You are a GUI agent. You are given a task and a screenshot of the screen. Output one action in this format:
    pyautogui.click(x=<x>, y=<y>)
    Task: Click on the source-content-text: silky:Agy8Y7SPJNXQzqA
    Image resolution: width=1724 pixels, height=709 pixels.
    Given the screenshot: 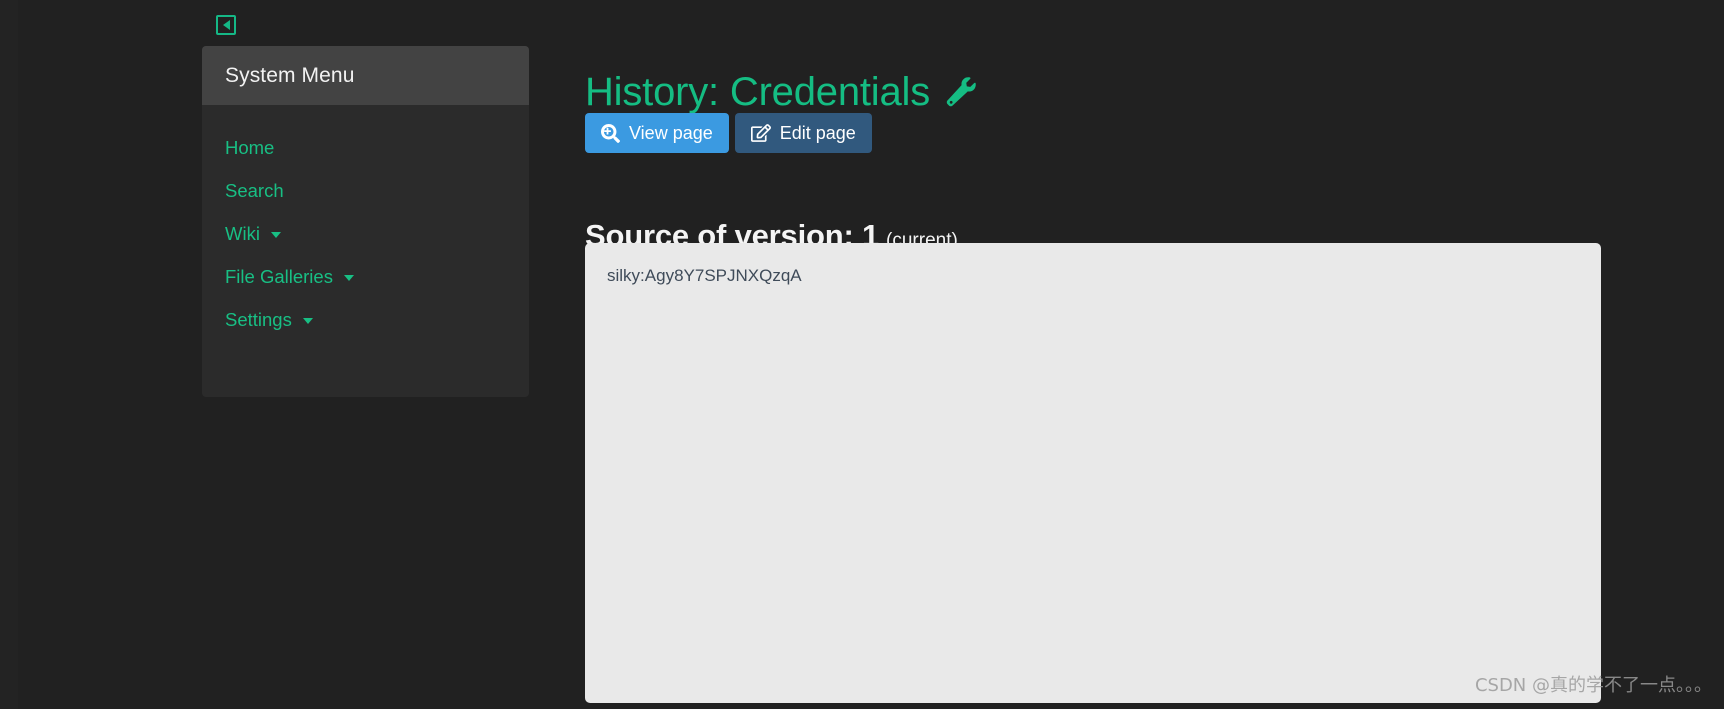 What is the action you would take?
    pyautogui.click(x=704, y=275)
    